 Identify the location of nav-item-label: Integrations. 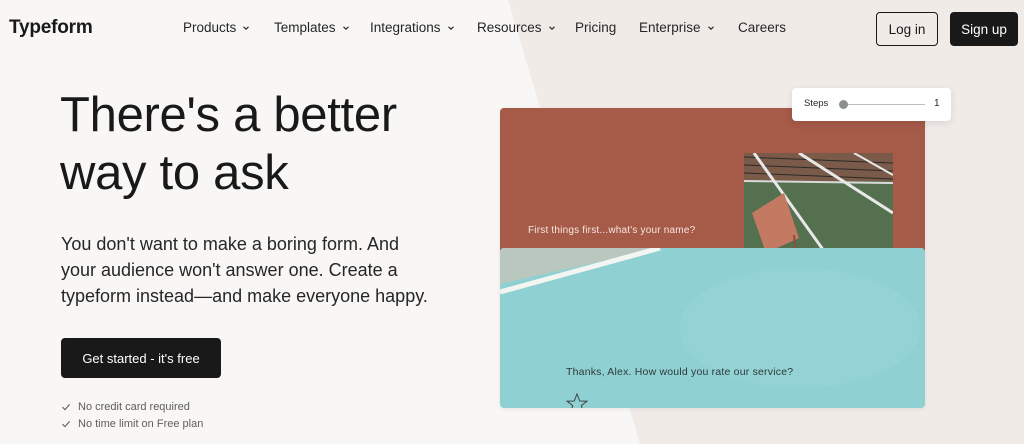
(405, 27).